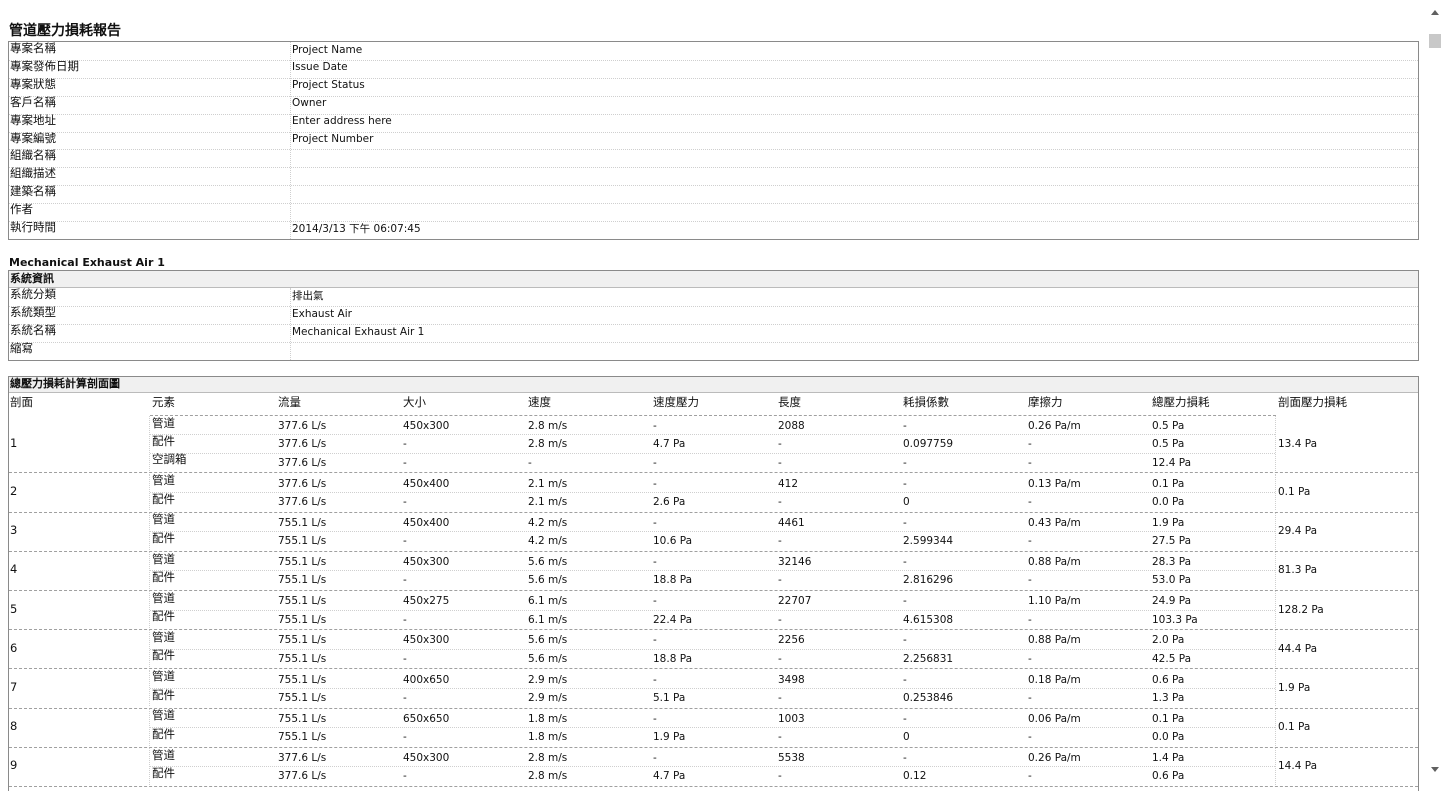  I want to click on table-cell: 2.6 Pa, so click(669, 502).